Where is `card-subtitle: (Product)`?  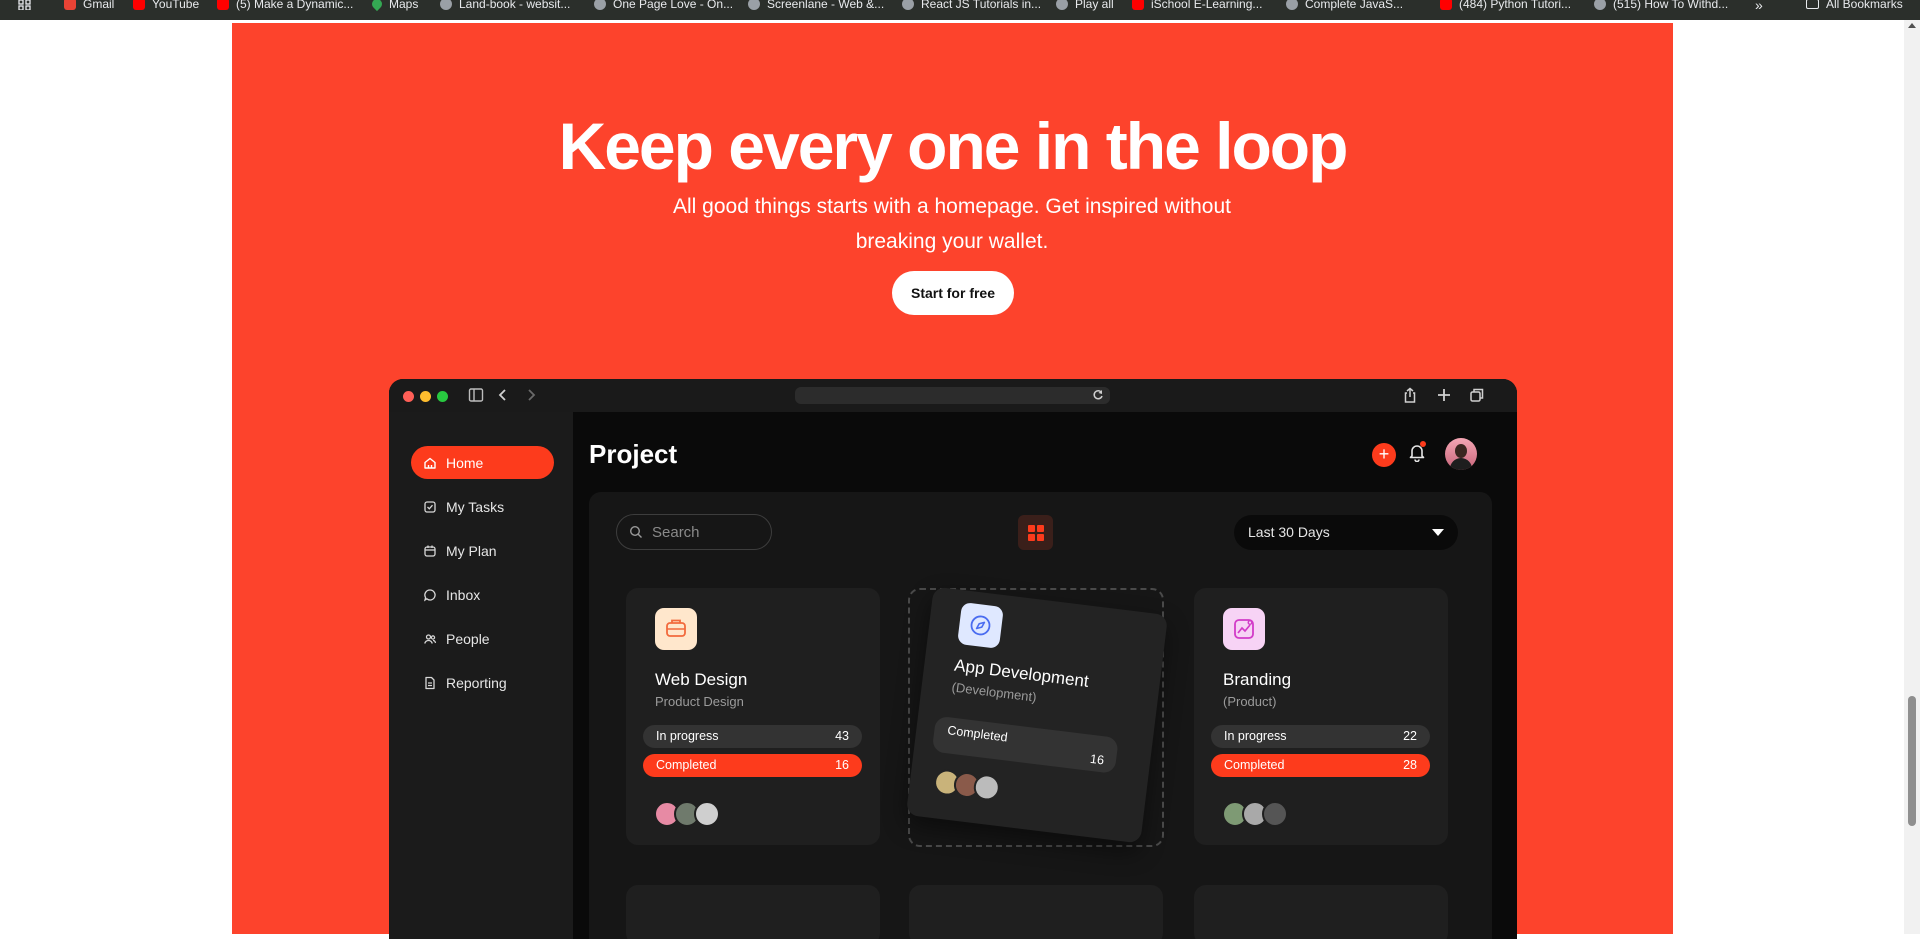 card-subtitle: (Product) is located at coordinates (1250, 701).